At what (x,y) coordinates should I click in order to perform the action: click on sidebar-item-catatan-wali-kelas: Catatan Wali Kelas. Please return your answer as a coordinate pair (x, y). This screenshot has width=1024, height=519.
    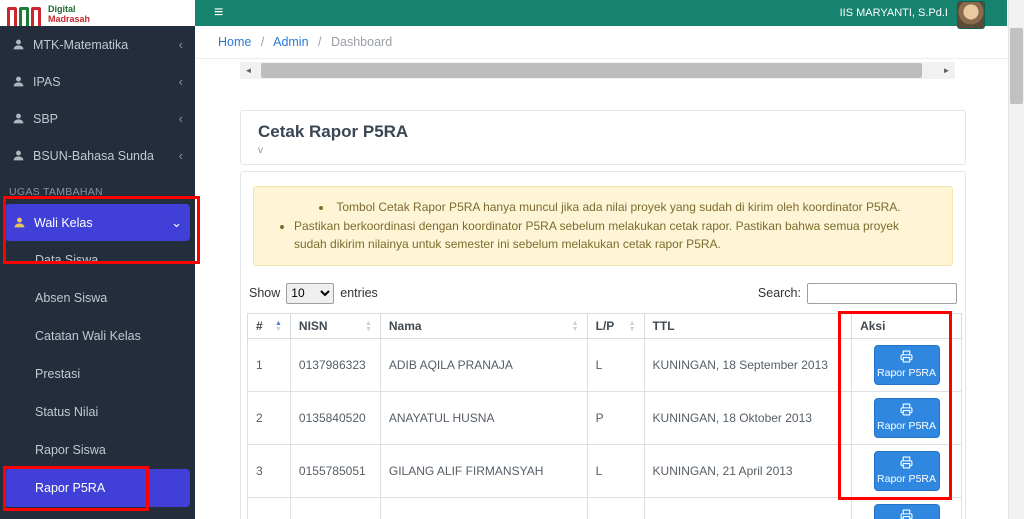
    Looking at the image, I should click on (97, 336).